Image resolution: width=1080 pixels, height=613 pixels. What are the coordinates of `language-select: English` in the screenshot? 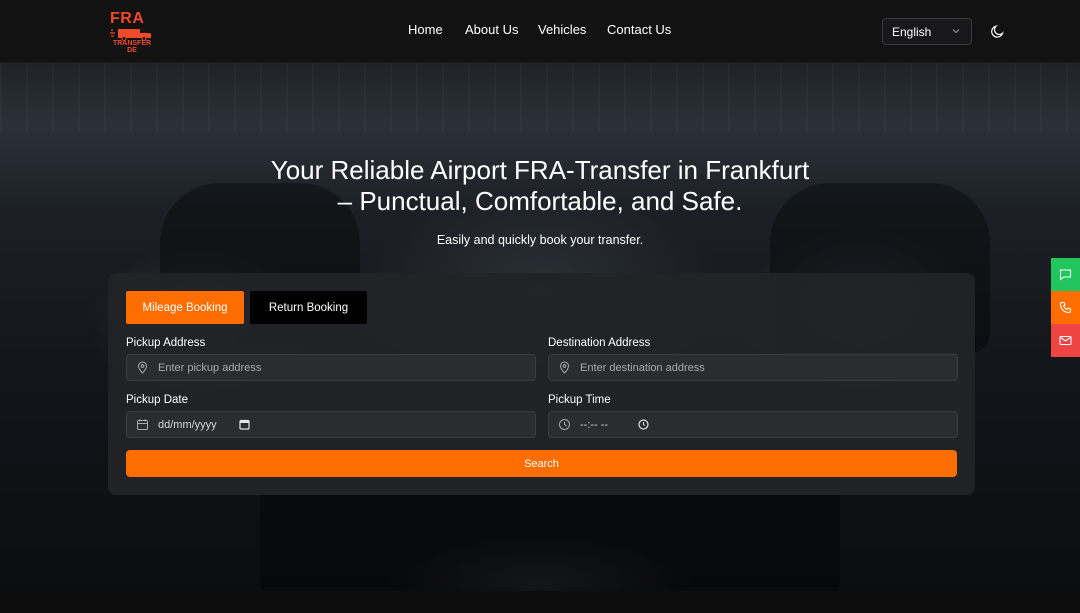 It's located at (927, 31).